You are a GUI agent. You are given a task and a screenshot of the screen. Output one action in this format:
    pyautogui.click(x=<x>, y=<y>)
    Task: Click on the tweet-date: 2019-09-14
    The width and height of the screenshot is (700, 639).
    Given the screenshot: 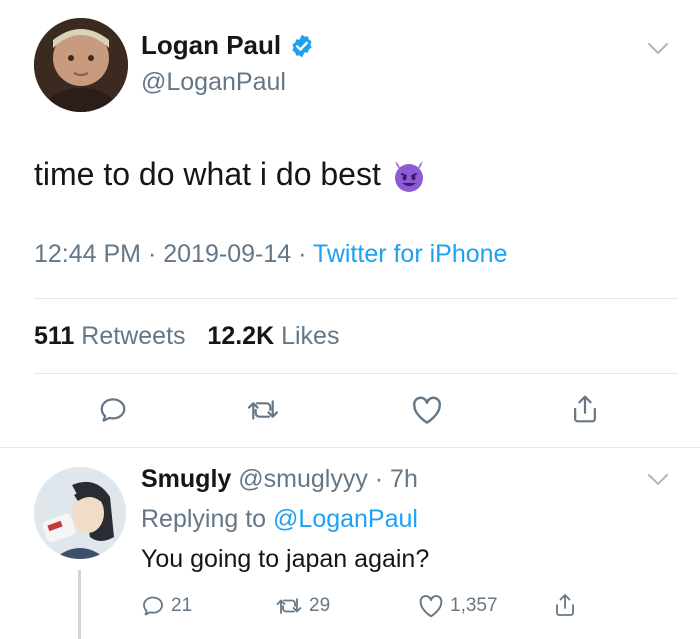 What is the action you would take?
    pyautogui.click(x=227, y=254)
    